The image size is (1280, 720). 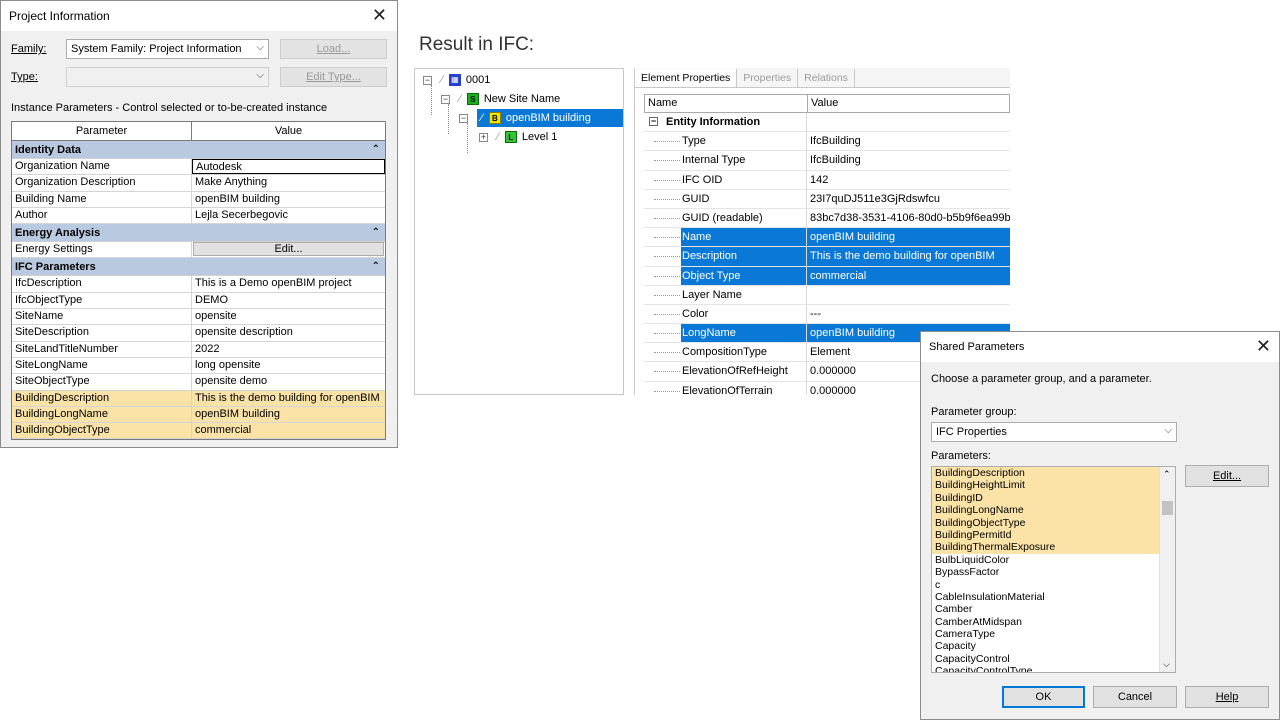 I want to click on ok-button: OK, so click(x=1043, y=697).